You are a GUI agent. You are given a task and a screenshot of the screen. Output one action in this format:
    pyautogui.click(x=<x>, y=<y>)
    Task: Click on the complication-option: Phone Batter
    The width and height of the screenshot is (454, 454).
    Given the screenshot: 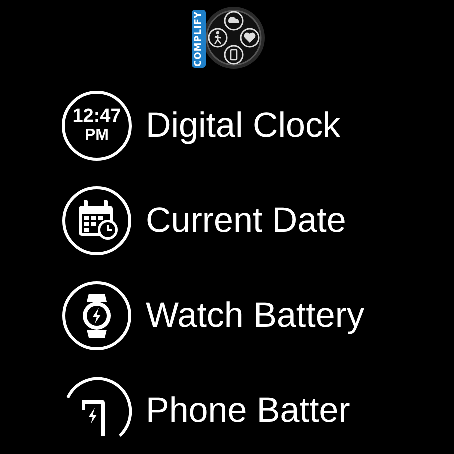 What is the action you would take?
    pyautogui.click(x=248, y=410)
    